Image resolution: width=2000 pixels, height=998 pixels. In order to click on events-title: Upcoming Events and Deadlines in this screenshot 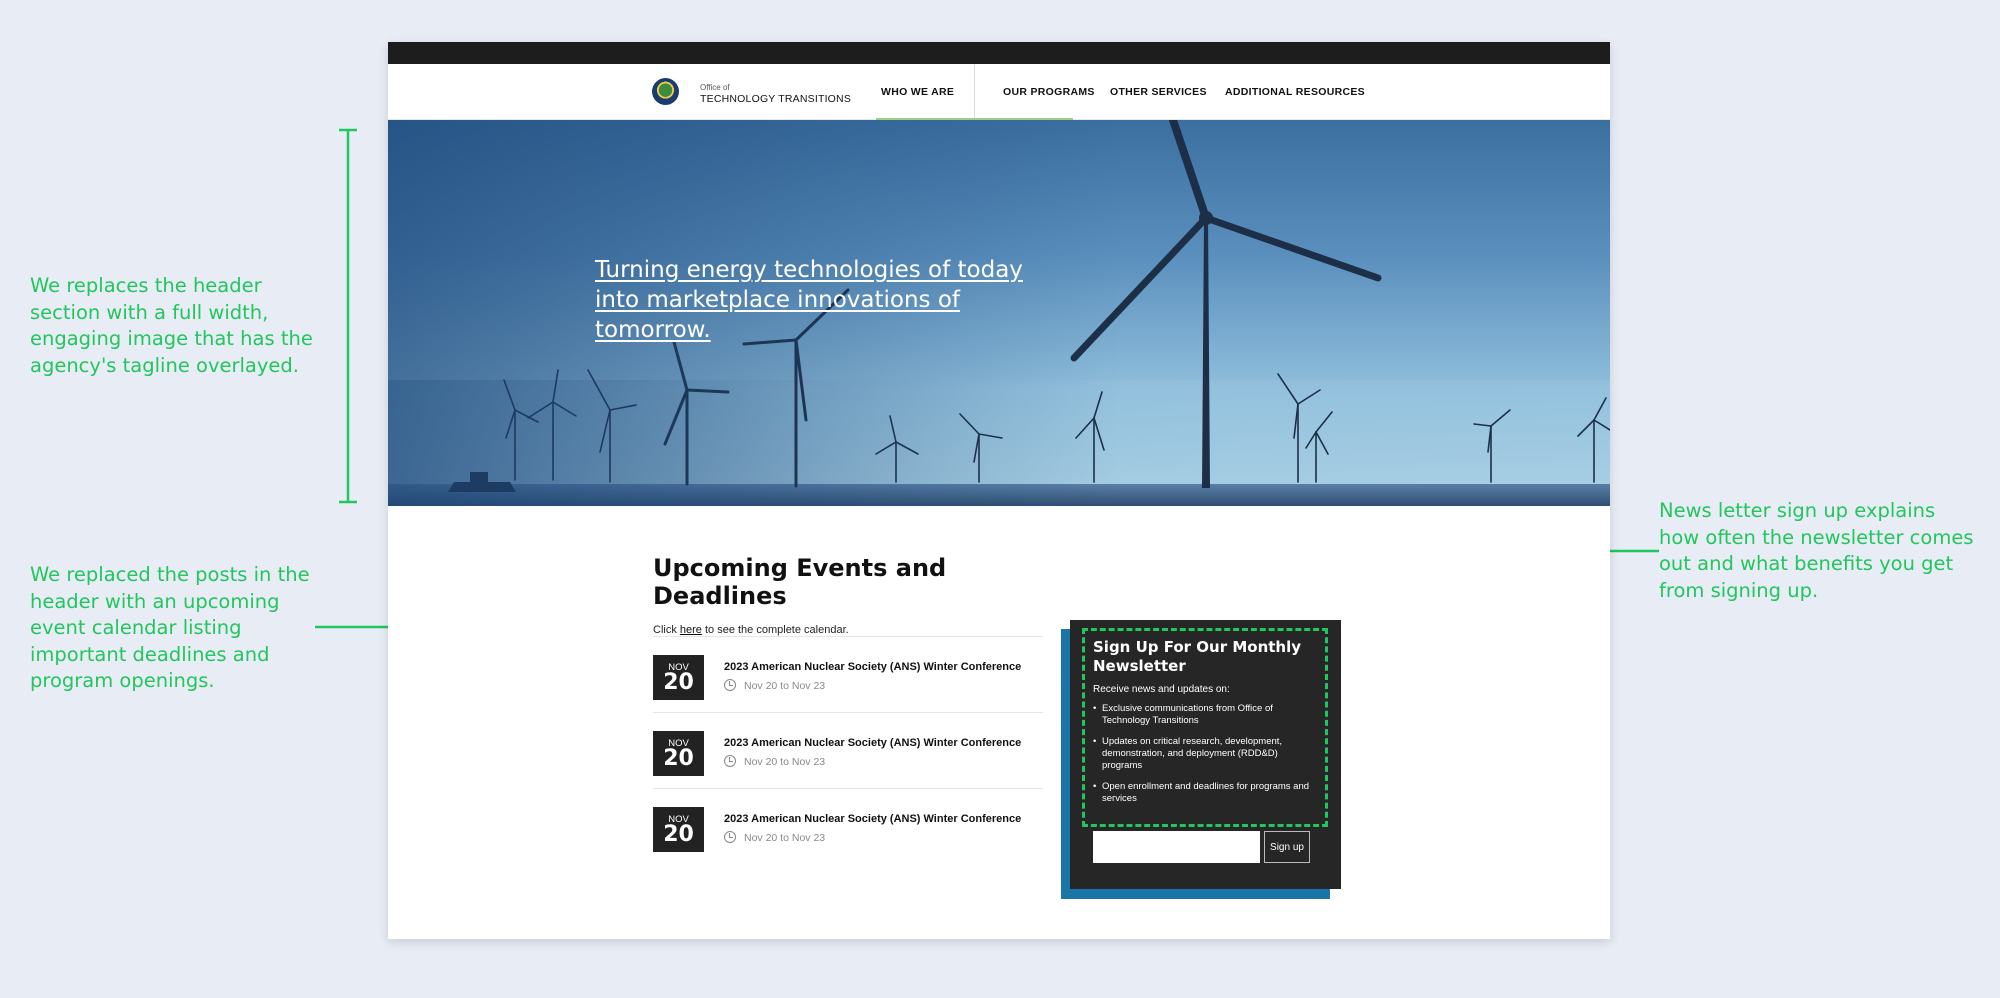, I will do `click(800, 582)`.